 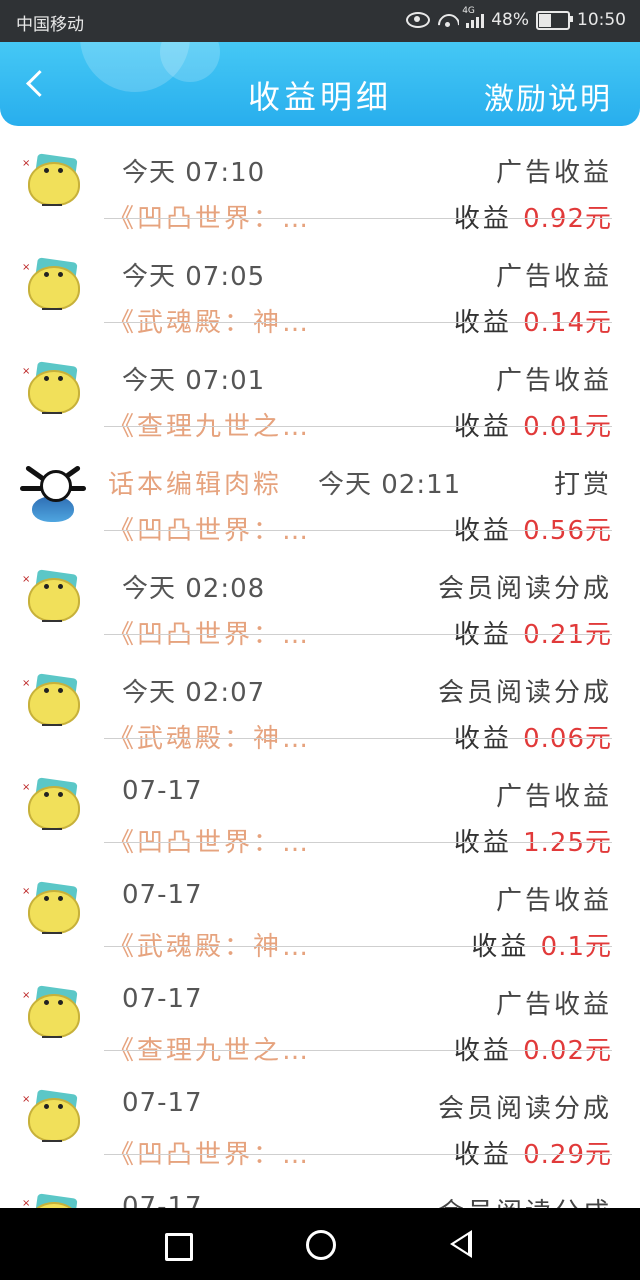 I want to click on record-time: 今天 02:11, so click(x=390, y=485).